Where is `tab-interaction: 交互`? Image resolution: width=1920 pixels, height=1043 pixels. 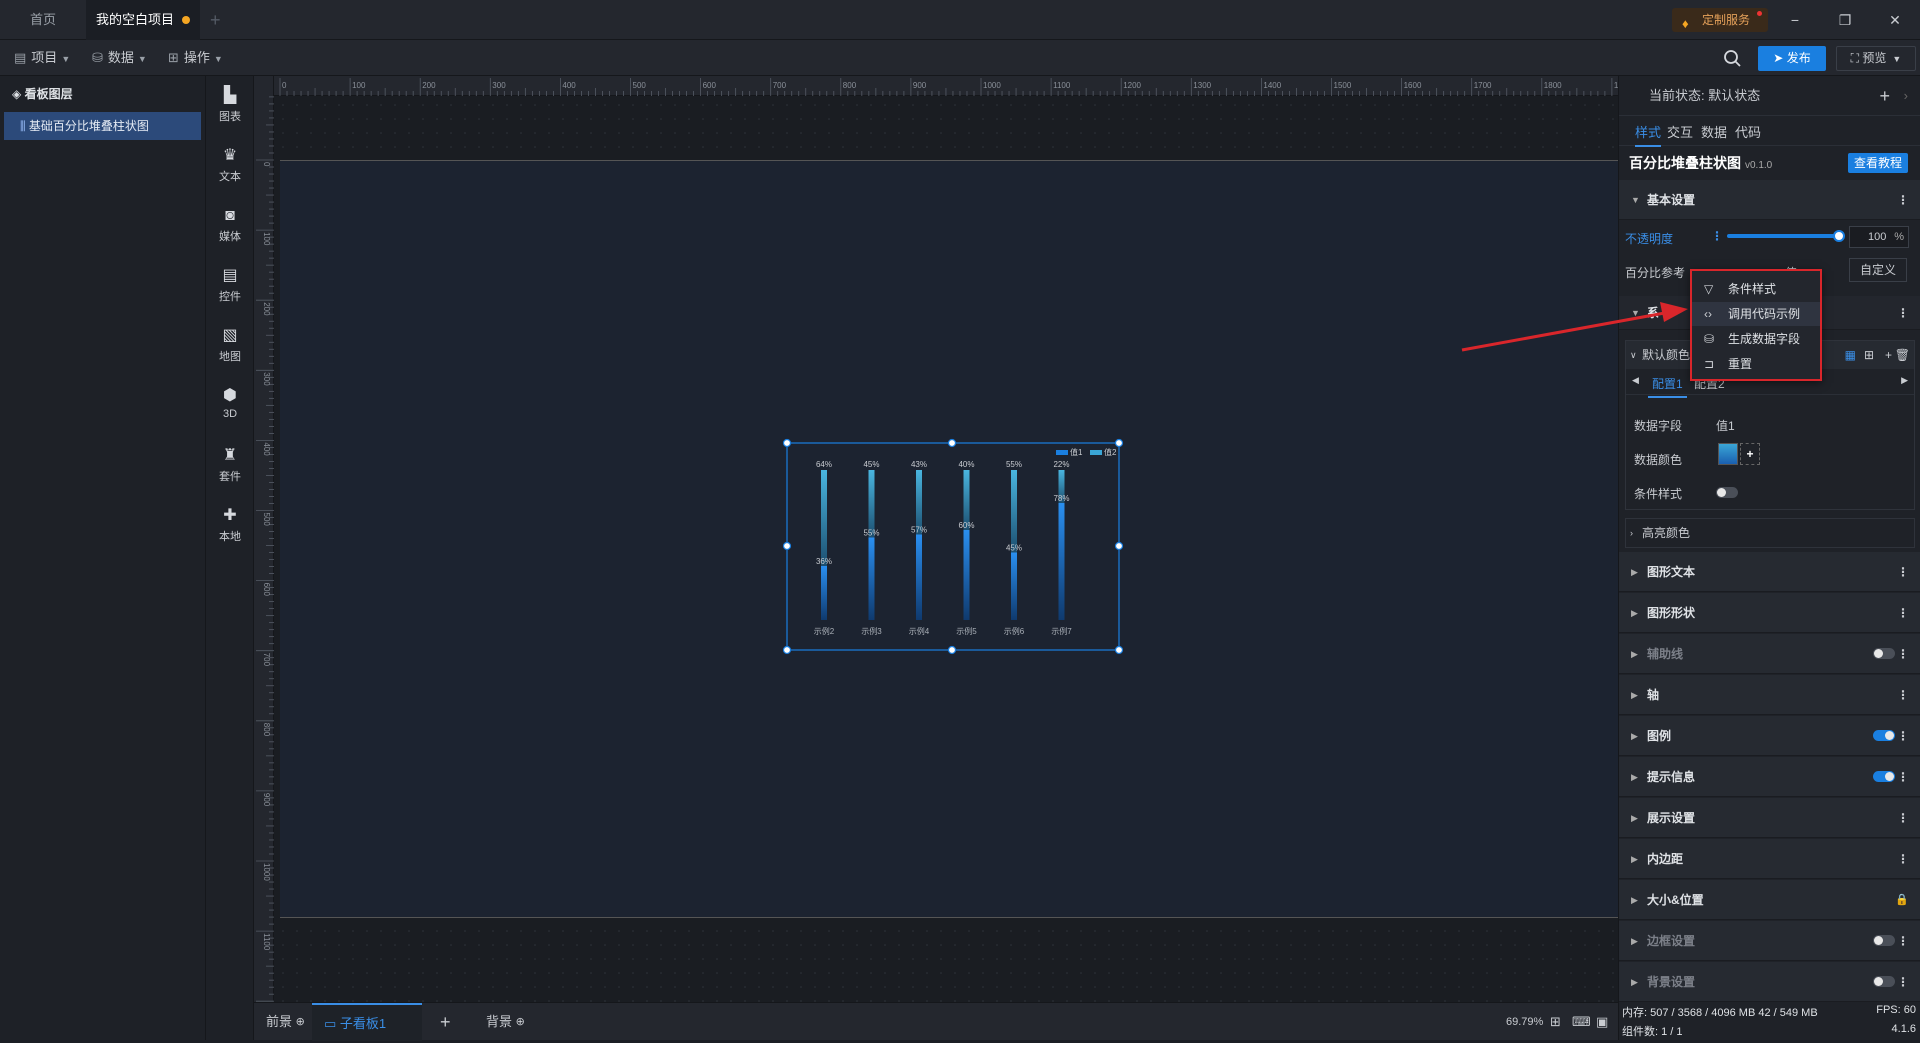
tab-interaction: 交互 is located at coordinates (1680, 131).